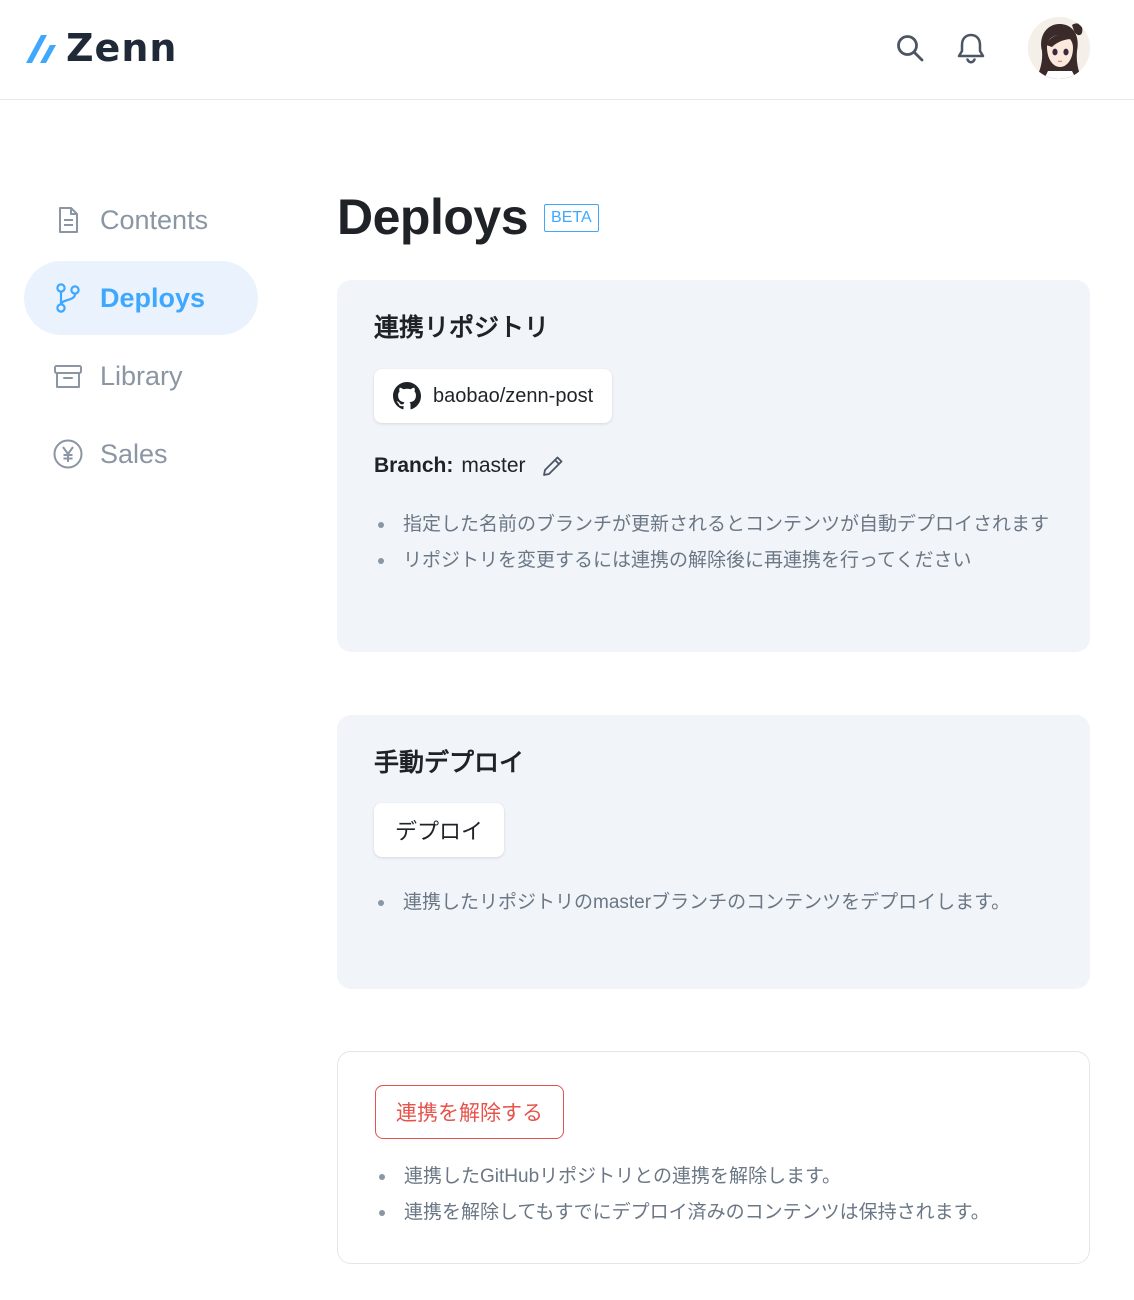 This screenshot has height=1300, width=1134. What do you see at coordinates (68, 220) in the screenshot?
I see `document-icon` at bounding box center [68, 220].